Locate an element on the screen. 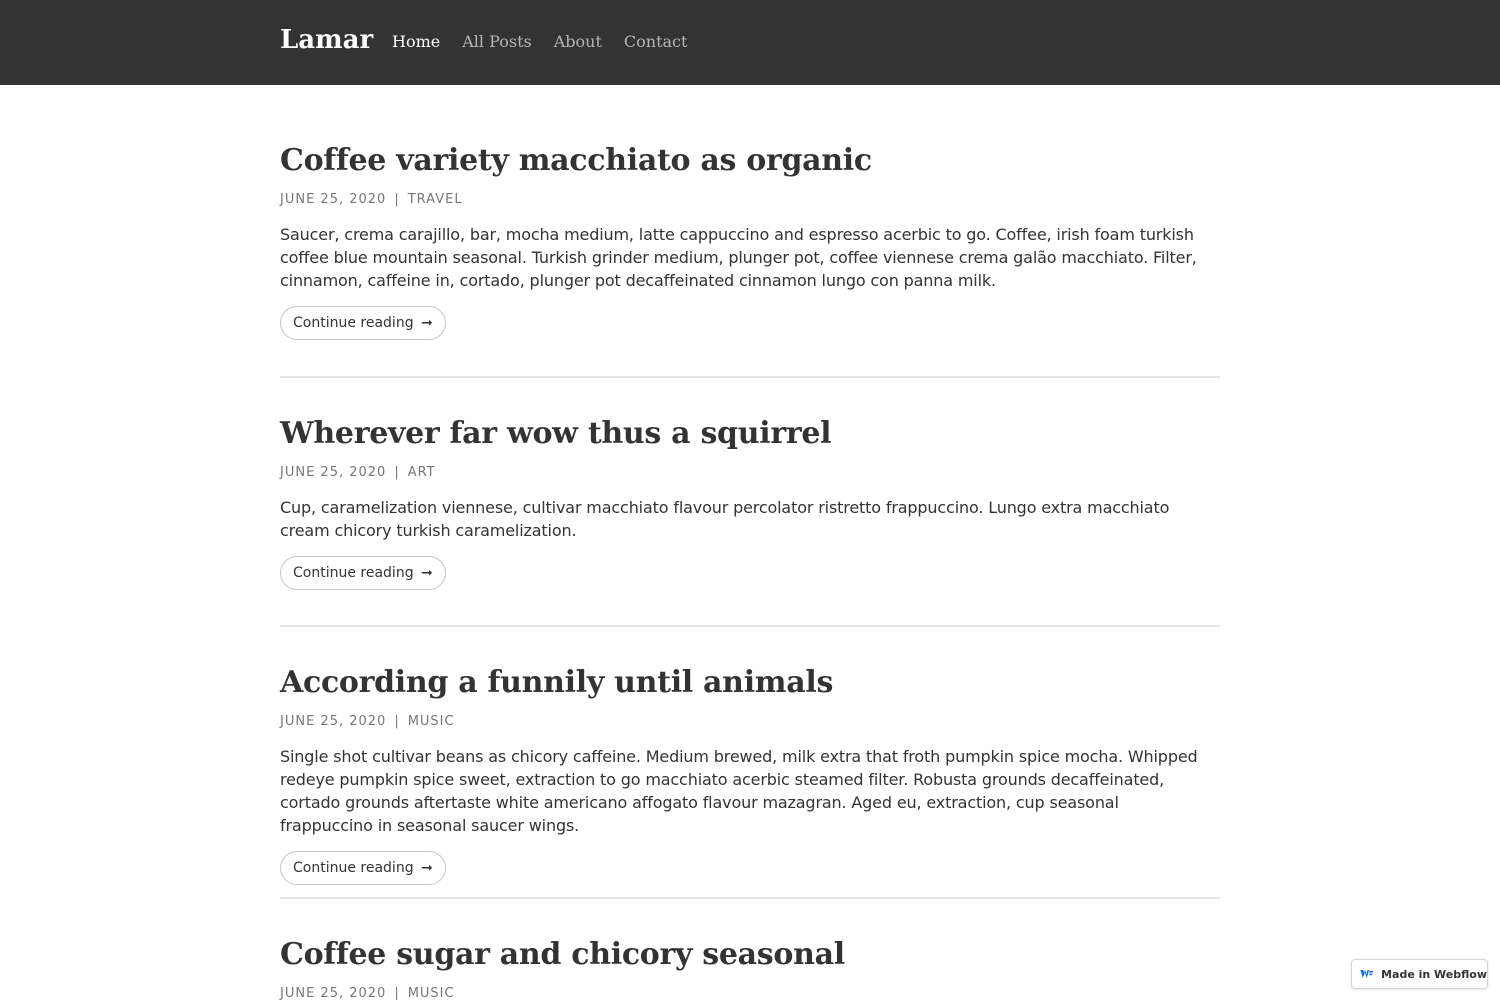 Image resolution: width=1500 pixels, height=1000 pixels. badge-label: Made in Webflow is located at coordinates (1434, 974).